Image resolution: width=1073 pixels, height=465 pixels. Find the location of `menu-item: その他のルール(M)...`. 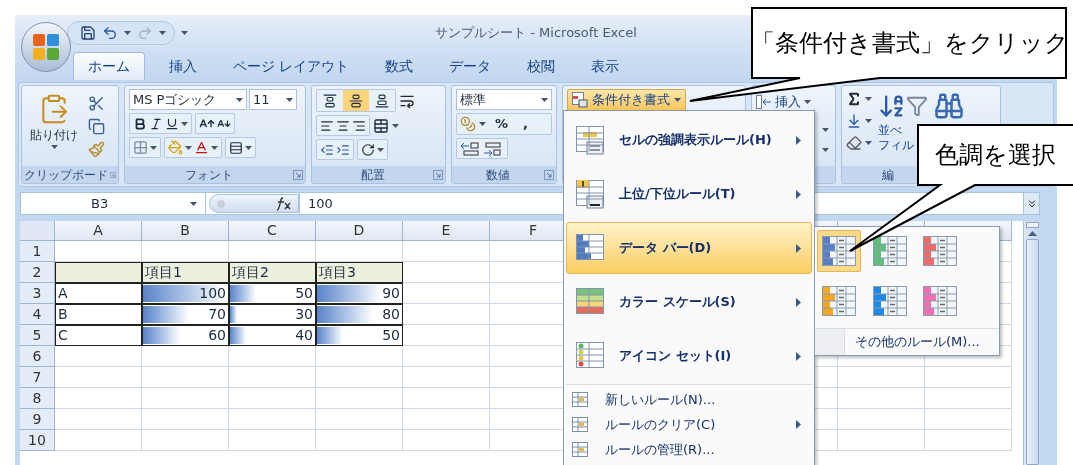

menu-item: その他のルール(M)... is located at coordinates (907, 341).